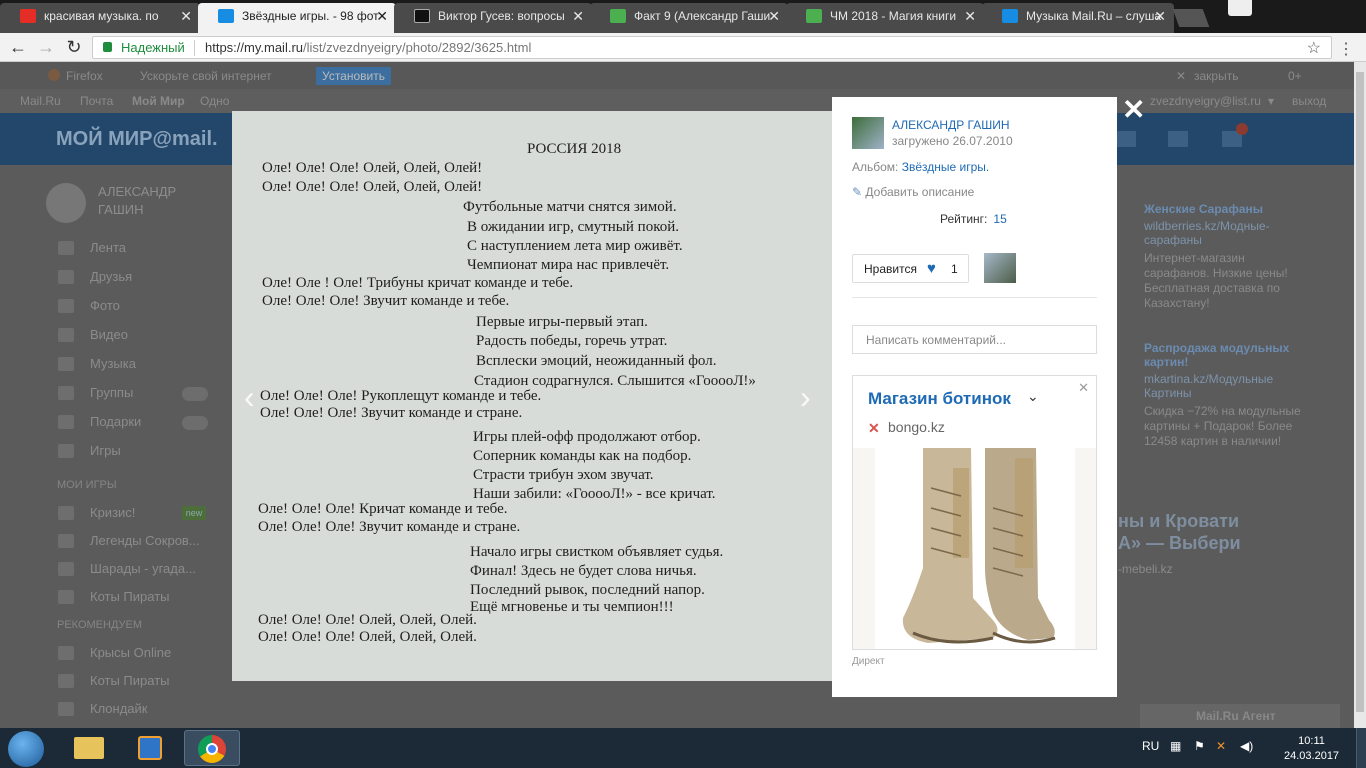  What do you see at coordinates (1126, 139) in the screenshot?
I see `messages-icon` at bounding box center [1126, 139].